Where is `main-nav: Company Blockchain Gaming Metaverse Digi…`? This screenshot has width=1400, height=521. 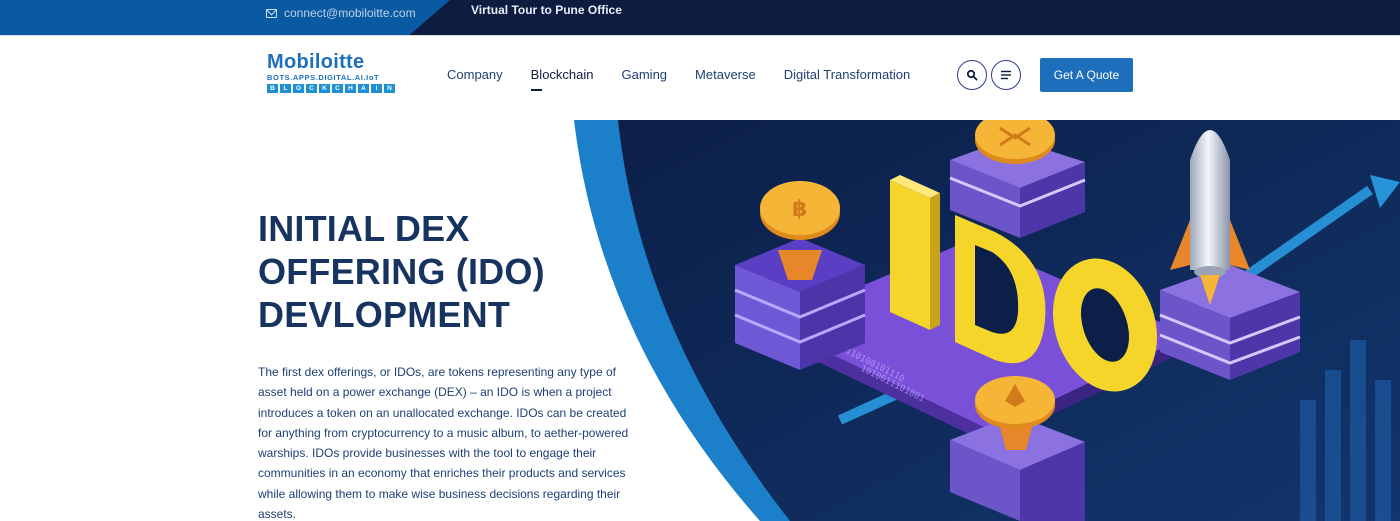 main-nav: Company Blockchain Gaming Metaverse Digi… is located at coordinates (678, 79).